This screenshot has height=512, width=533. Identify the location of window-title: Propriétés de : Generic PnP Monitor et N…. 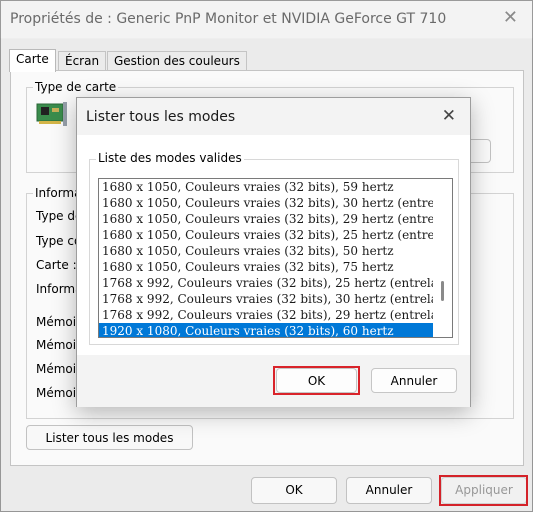
(228, 19).